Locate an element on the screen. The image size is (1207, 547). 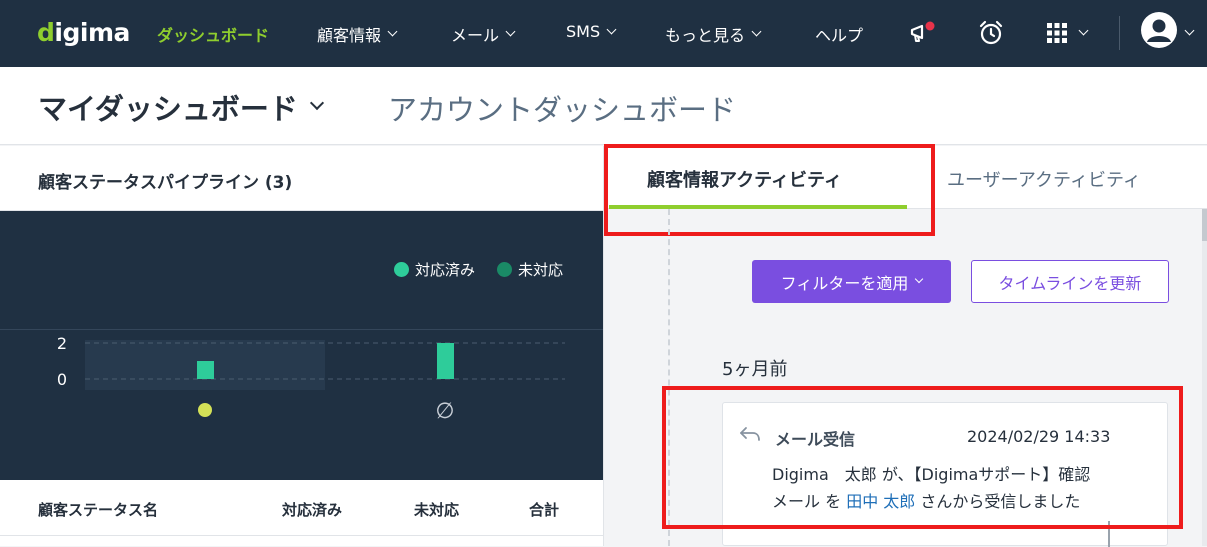
nav-customer-info-label: 顧客情報 is located at coordinates (349, 35).